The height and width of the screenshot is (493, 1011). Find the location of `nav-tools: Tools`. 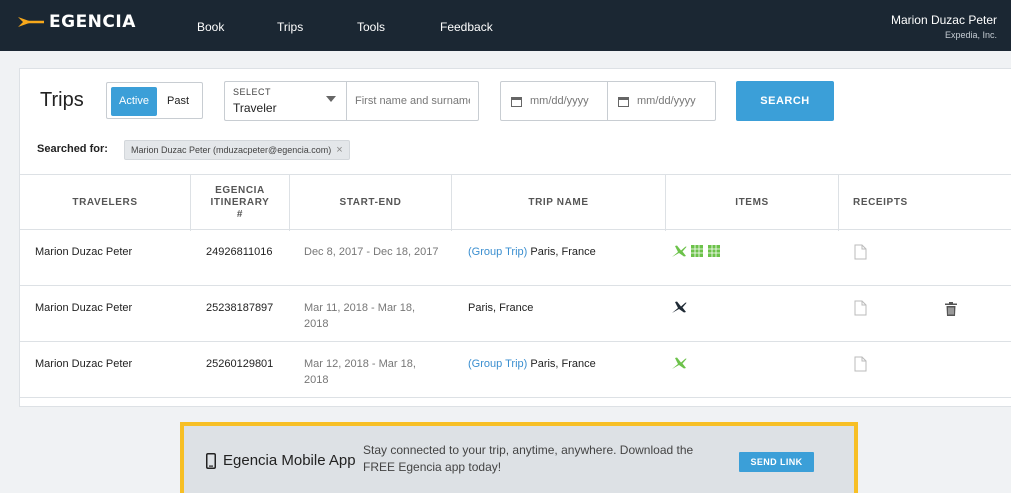

nav-tools: Tools is located at coordinates (371, 27).